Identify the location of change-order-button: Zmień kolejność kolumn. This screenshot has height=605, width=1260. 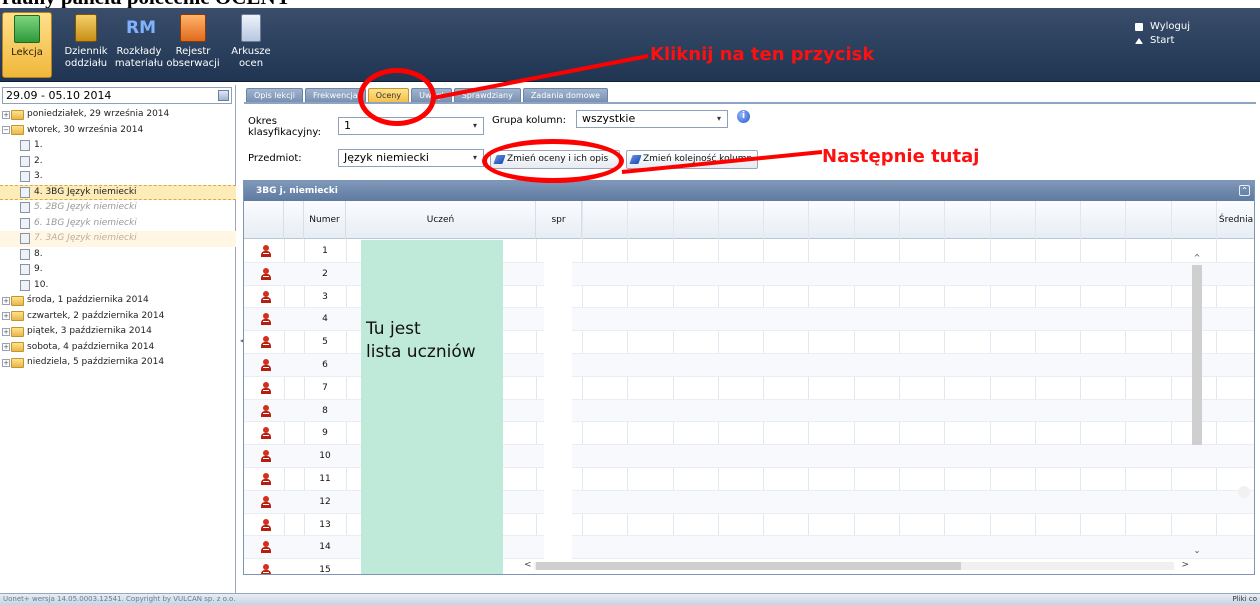
(692, 159).